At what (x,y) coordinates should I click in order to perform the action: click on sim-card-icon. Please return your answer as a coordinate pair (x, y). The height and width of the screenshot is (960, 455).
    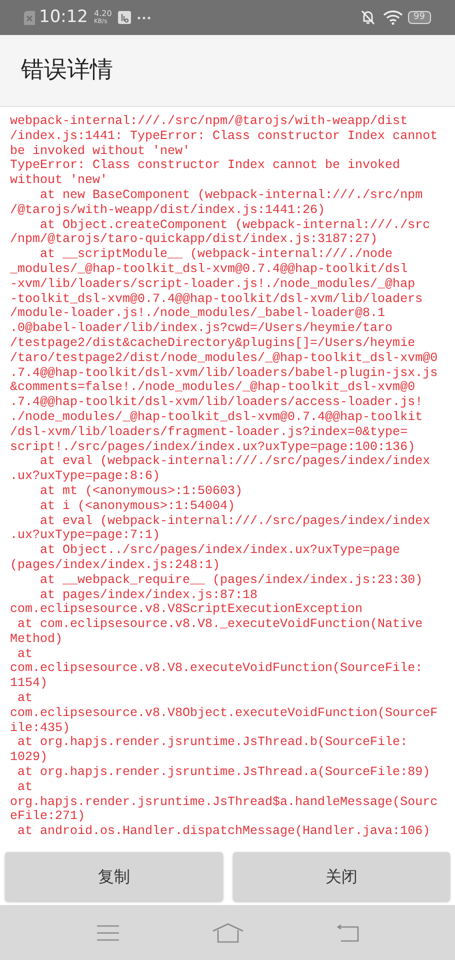
    Looking at the image, I should click on (29, 17).